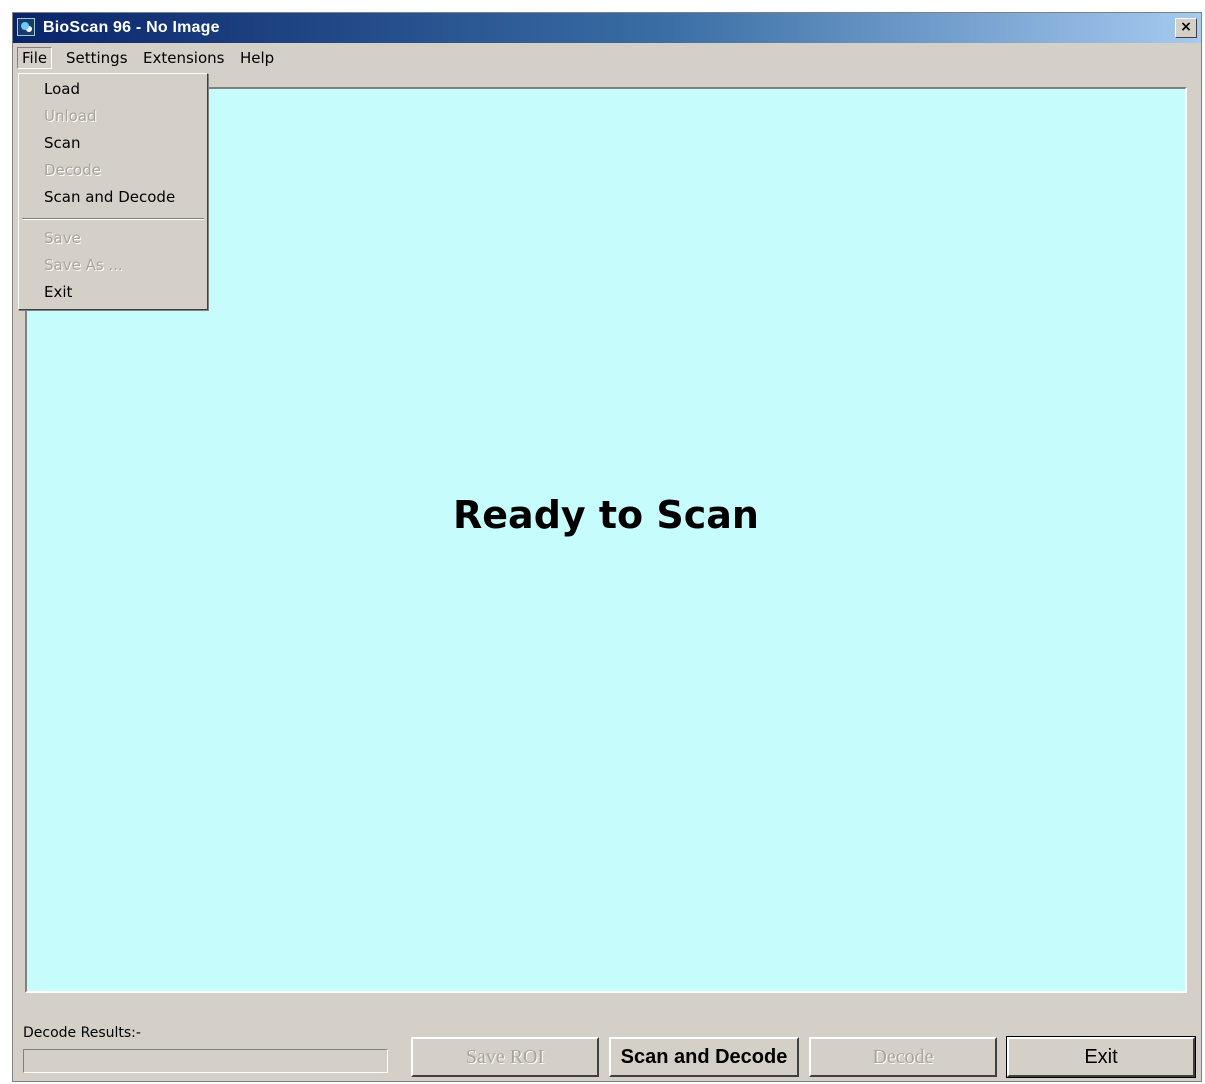 The image size is (1205, 1084). I want to click on file-menu-load: Load, so click(62, 89).